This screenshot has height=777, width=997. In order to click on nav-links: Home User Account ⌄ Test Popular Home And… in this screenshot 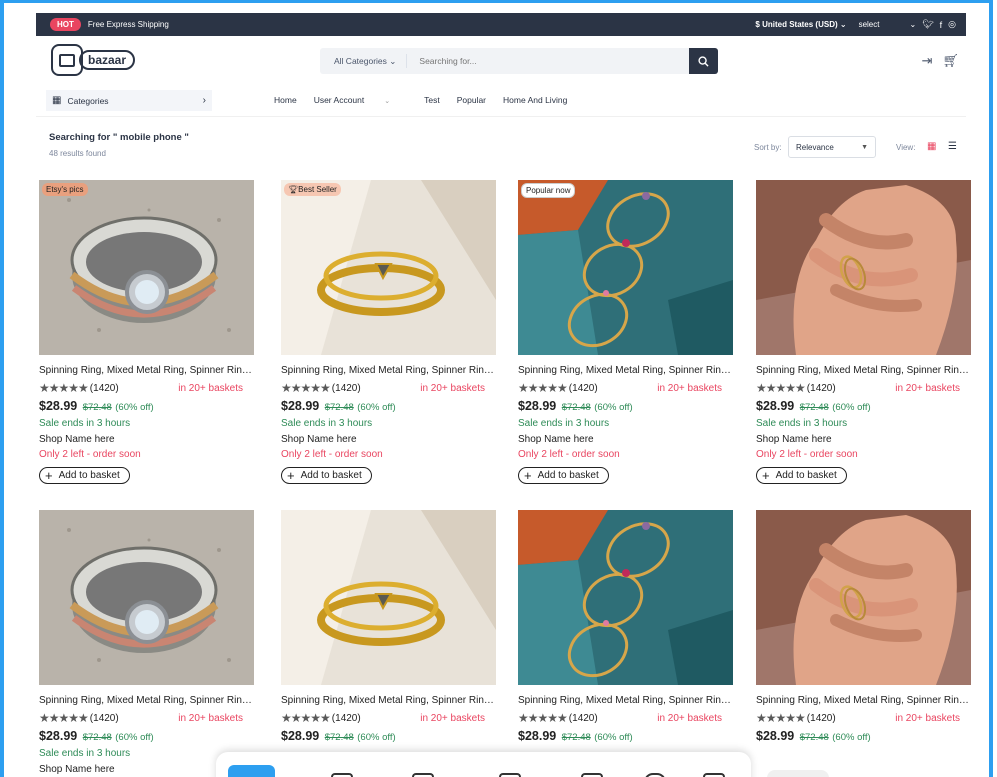, I will do `click(429, 100)`.